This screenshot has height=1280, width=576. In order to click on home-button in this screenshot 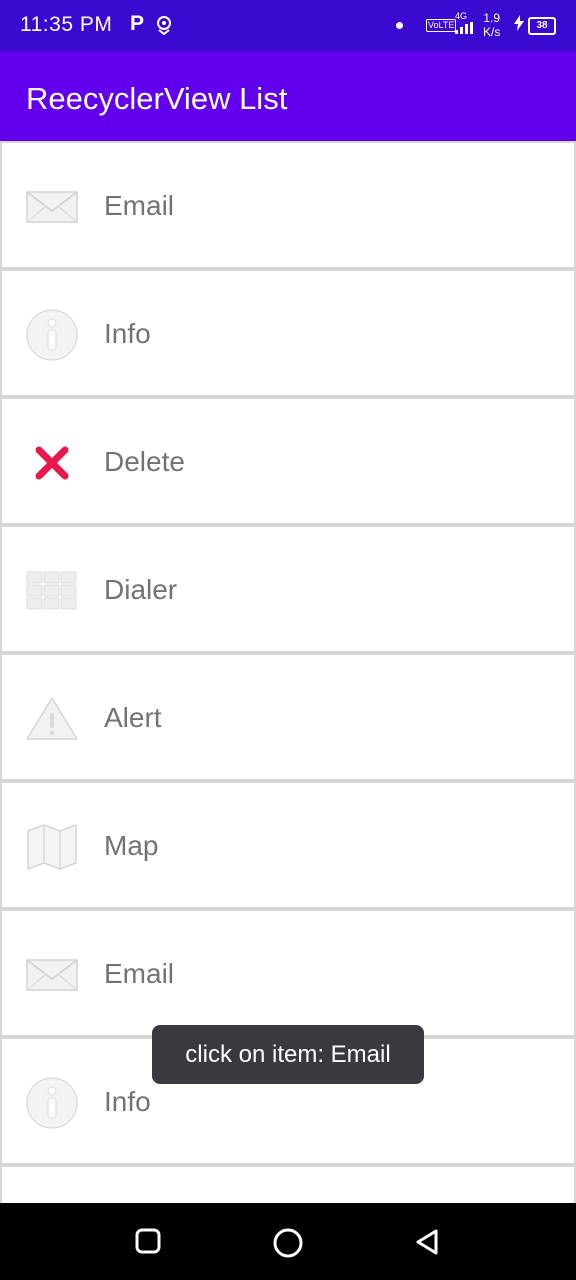, I will do `click(287, 1242)`.